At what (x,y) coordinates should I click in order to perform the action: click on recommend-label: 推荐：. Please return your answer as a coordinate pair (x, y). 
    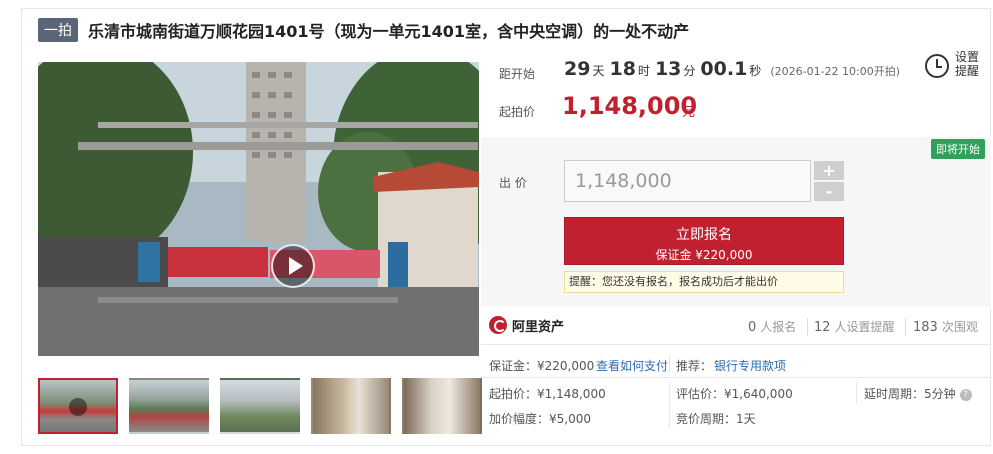
    Looking at the image, I should click on (694, 366).